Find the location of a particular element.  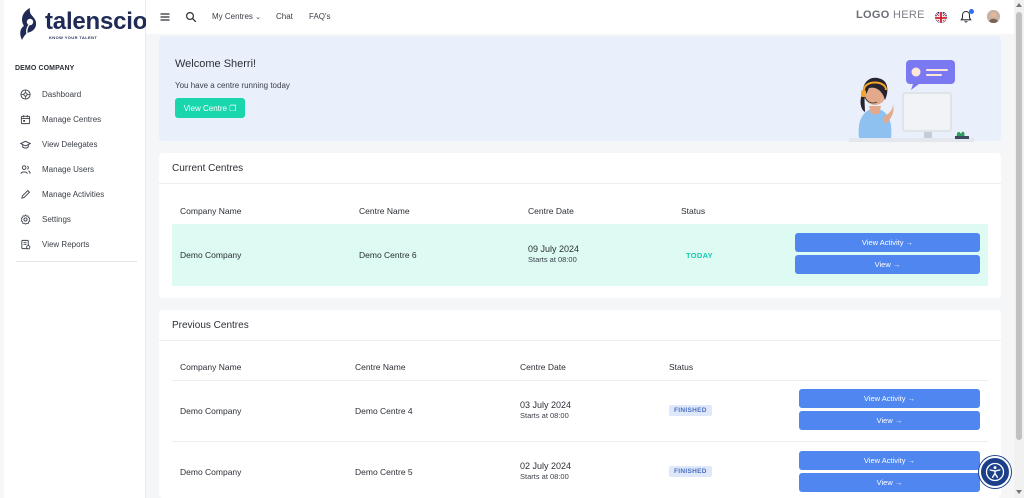

sidebar-item-label: Manage Activities is located at coordinates (73, 194).